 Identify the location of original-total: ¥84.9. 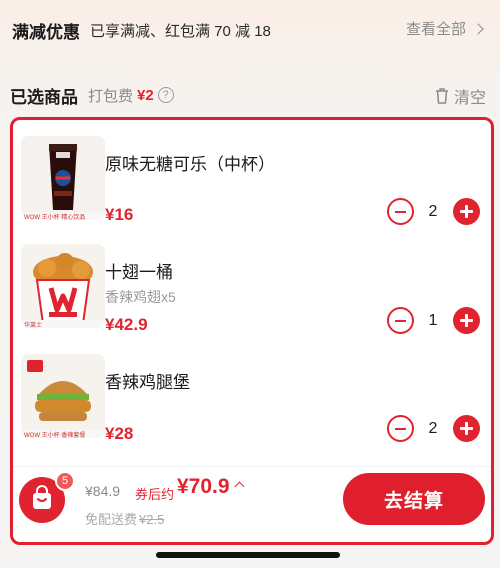
(103, 491).